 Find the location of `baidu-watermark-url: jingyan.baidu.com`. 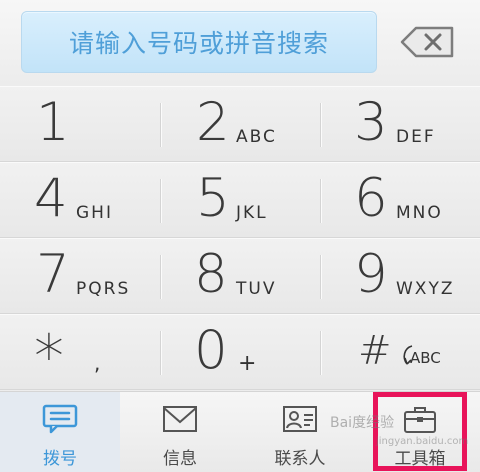

baidu-watermark-url: jingyan.baidu.com is located at coordinates (422, 441).